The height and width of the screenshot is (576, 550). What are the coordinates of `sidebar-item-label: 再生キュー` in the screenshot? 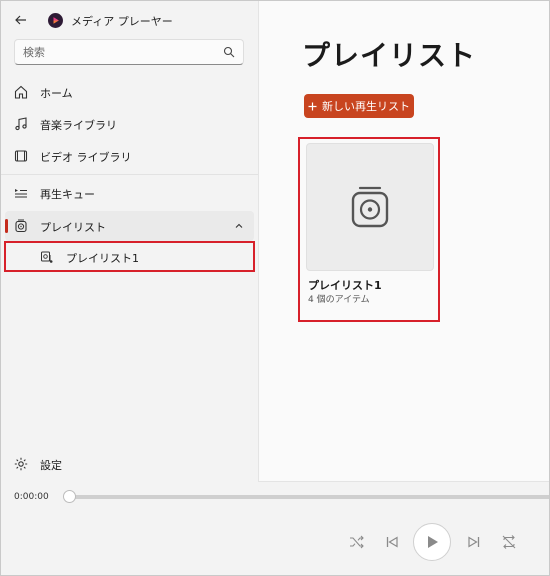 It's located at (67, 194).